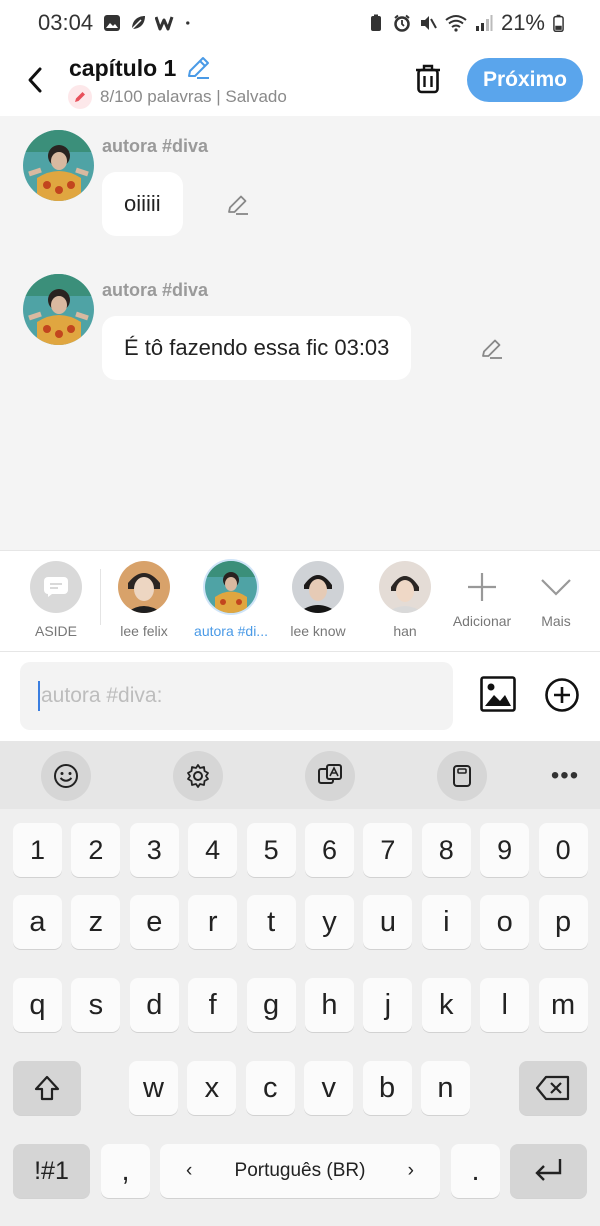 The height and width of the screenshot is (1226, 600). Describe the element at coordinates (154, 922) in the screenshot. I see `key-e: e` at that location.